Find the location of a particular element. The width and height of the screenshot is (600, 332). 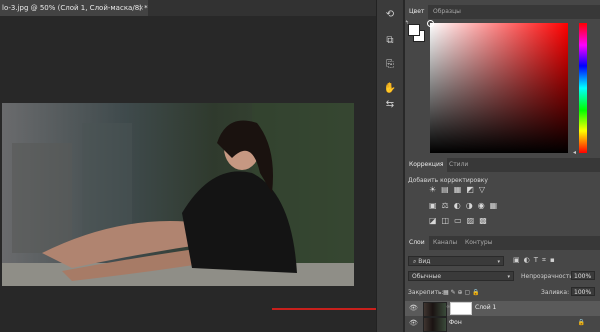

adjust-panel-tabs: Коррекция Стили is located at coordinates (502, 165).